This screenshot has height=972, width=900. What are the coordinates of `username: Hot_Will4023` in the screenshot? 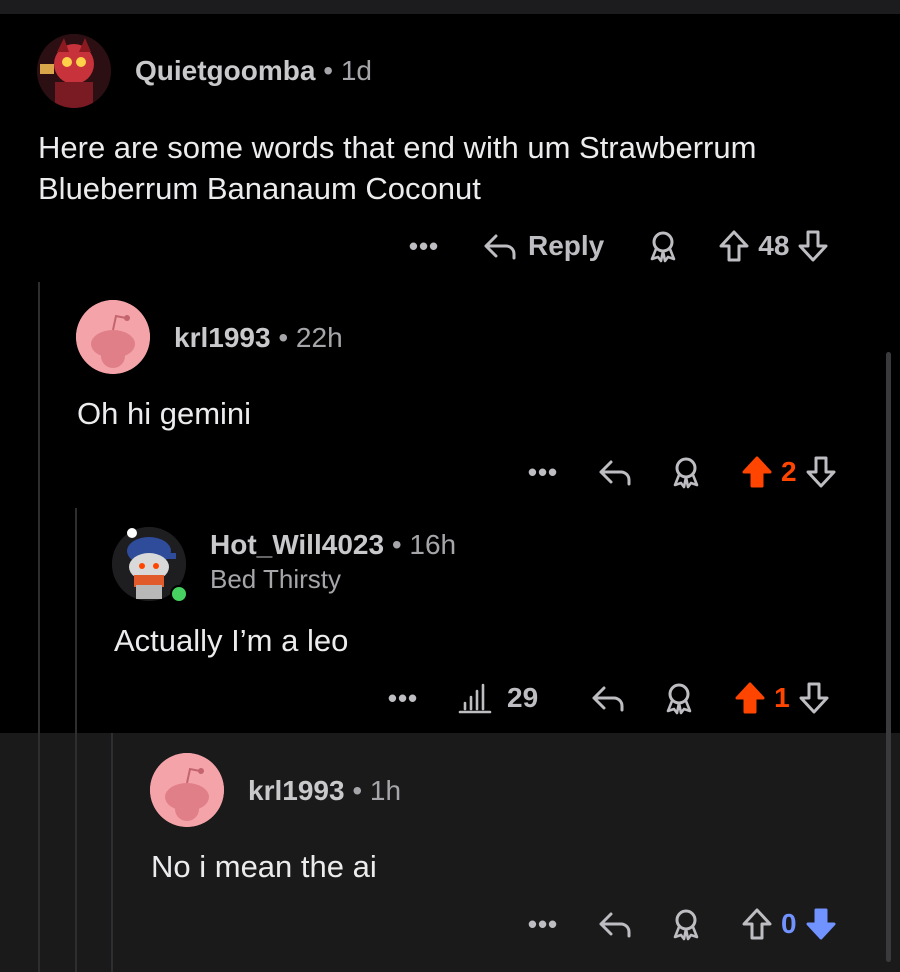 It's located at (297, 544).